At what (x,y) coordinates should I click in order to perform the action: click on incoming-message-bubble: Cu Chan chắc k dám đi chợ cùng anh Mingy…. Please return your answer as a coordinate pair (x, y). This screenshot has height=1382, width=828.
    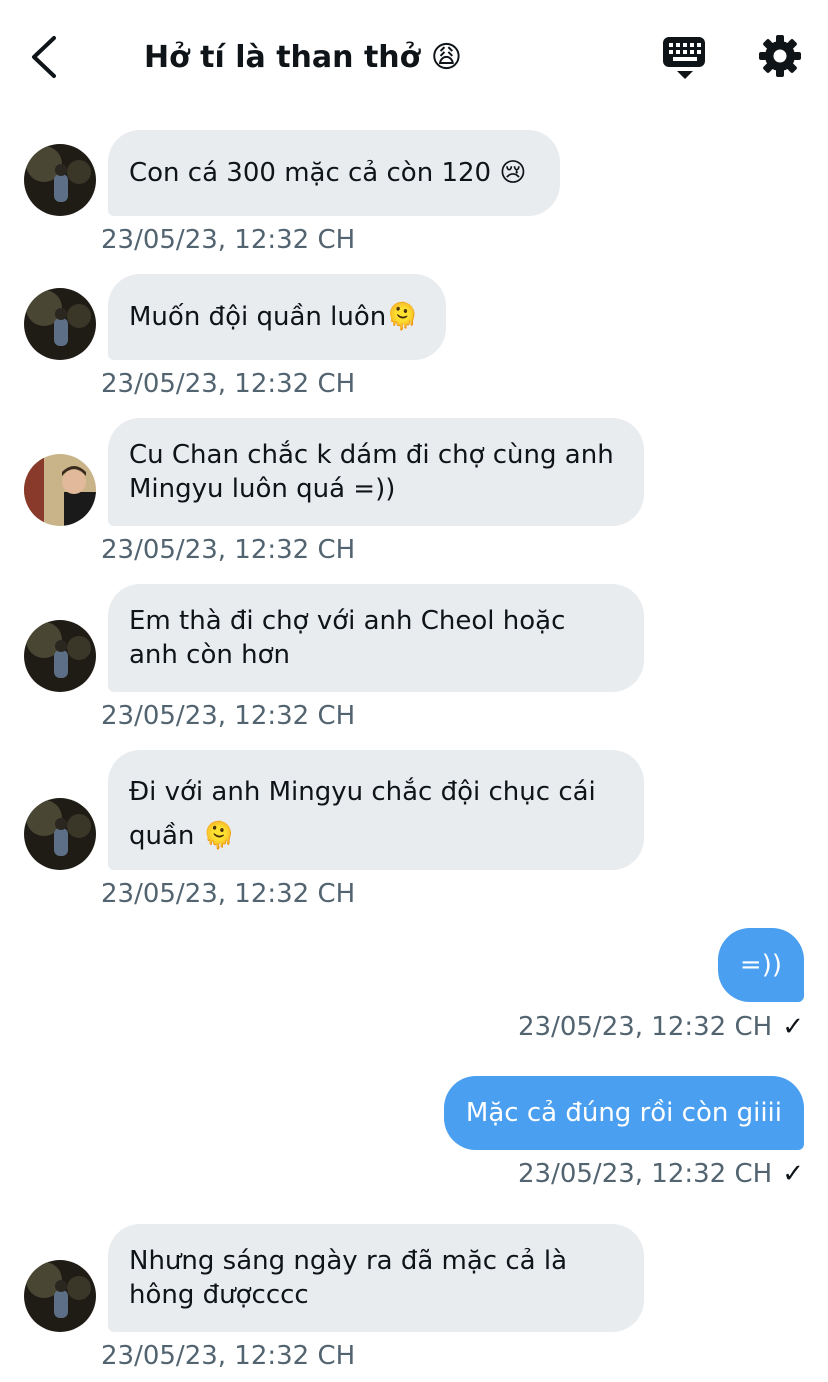
    Looking at the image, I should click on (376, 472).